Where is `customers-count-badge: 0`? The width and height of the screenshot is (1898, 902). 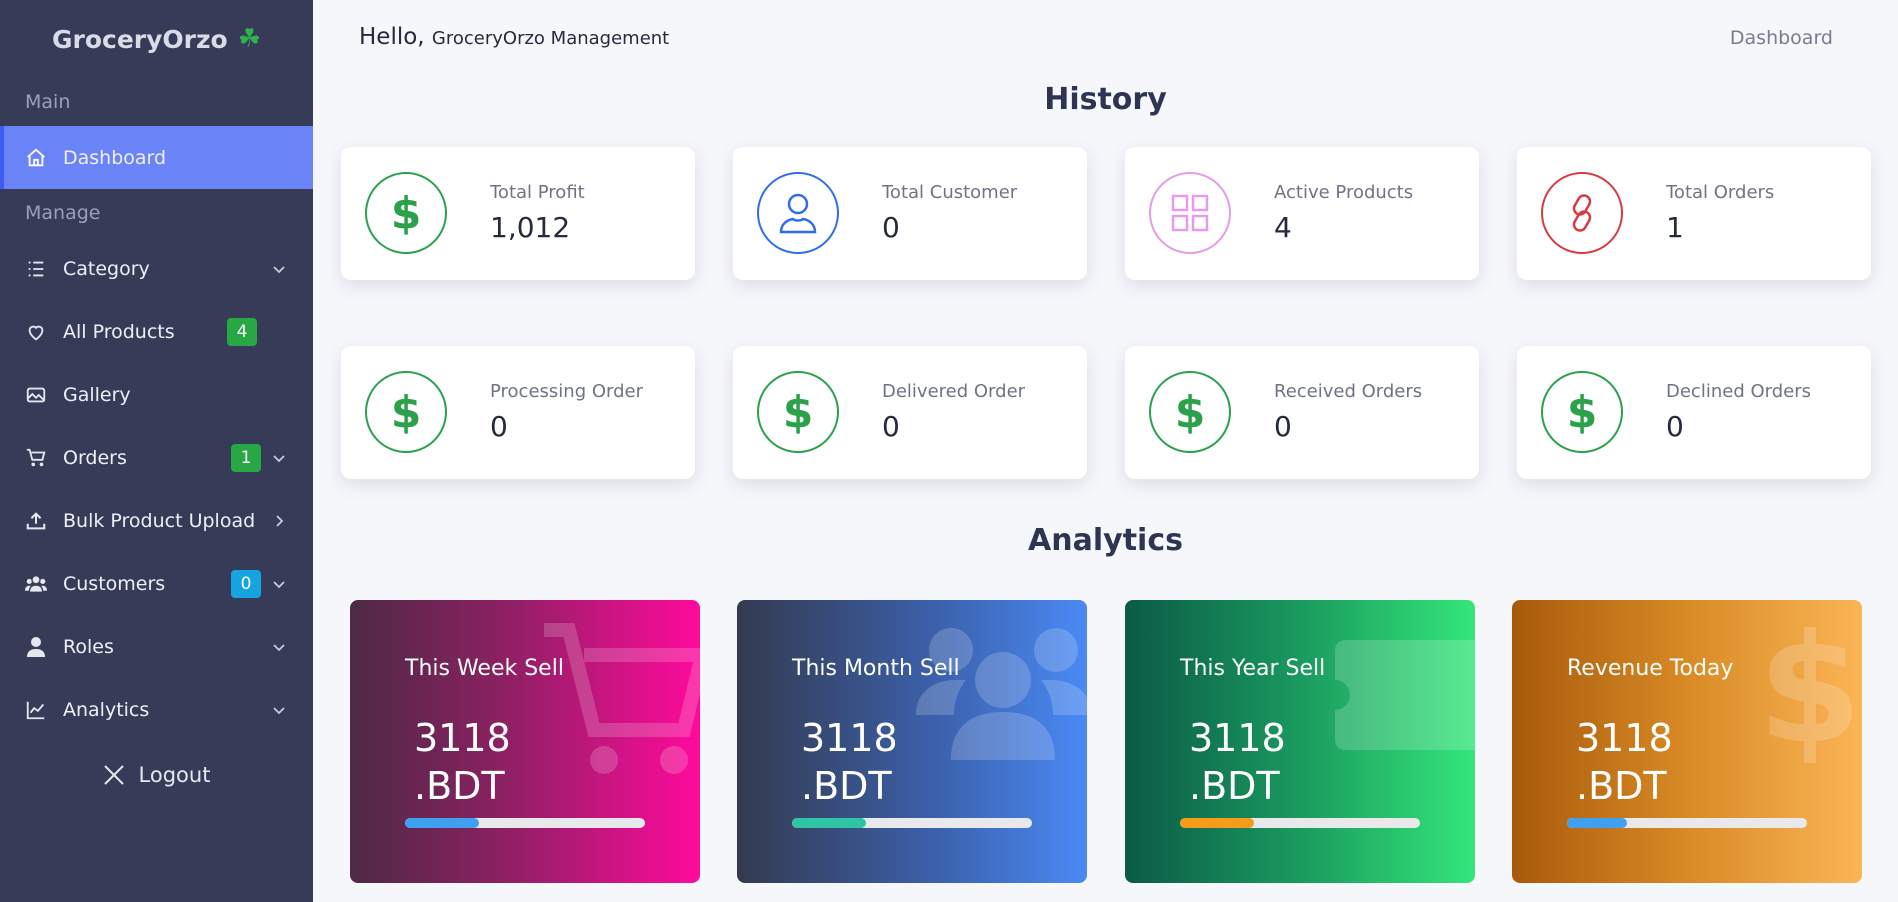
customers-count-badge: 0 is located at coordinates (246, 583).